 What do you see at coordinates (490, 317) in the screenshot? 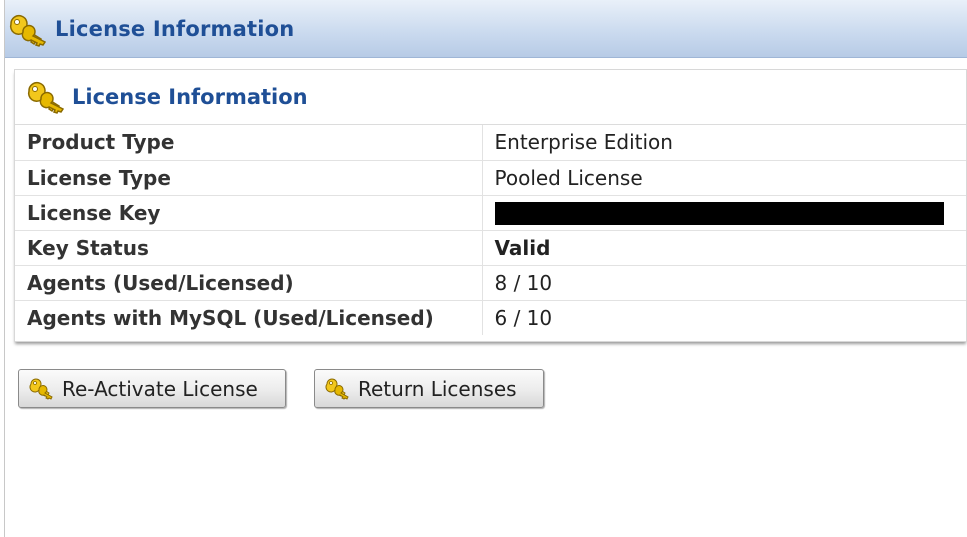
I see `table-row: Agents with MySQL (Used/Licensed) 6 / 10` at bounding box center [490, 317].